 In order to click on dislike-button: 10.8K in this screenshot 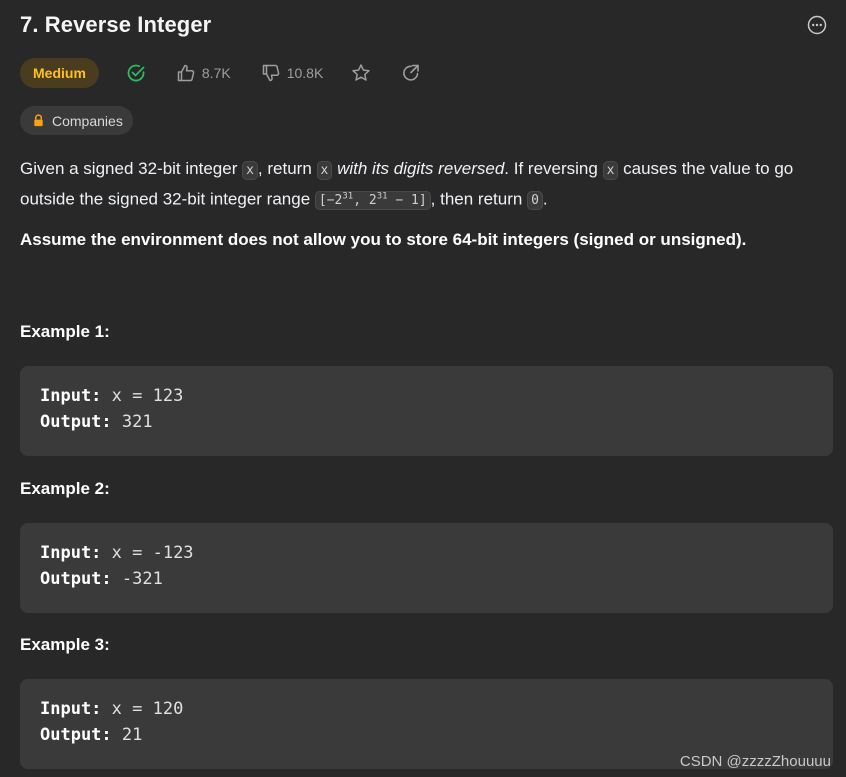, I will do `click(292, 73)`.